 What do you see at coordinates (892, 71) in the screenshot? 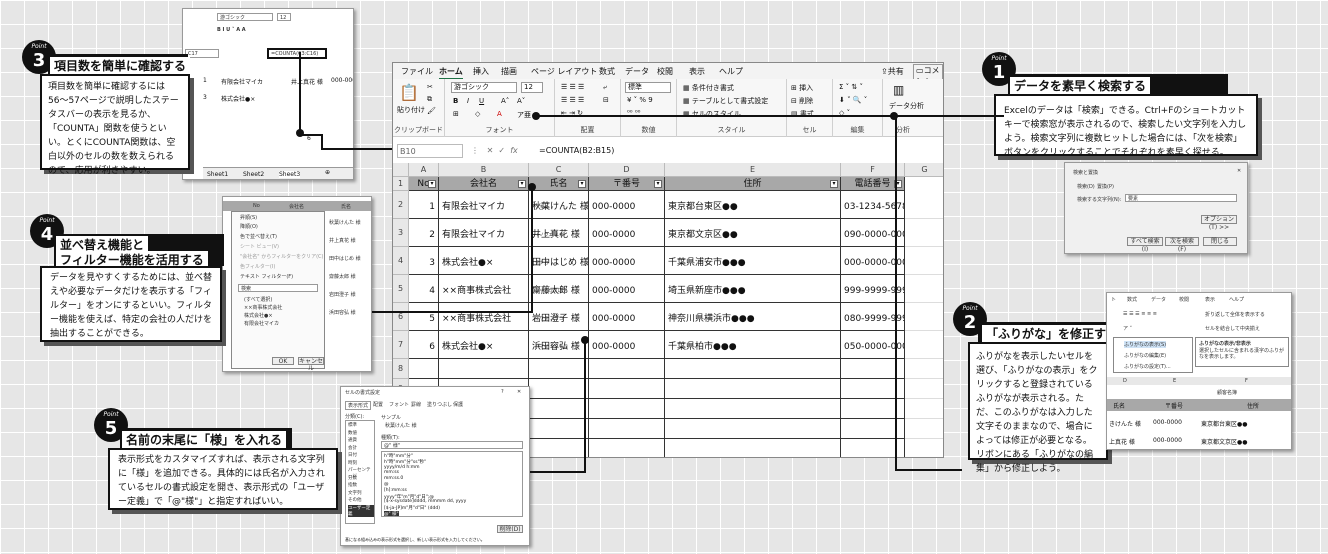
I see `share-button: ⇪共有` at bounding box center [892, 71].